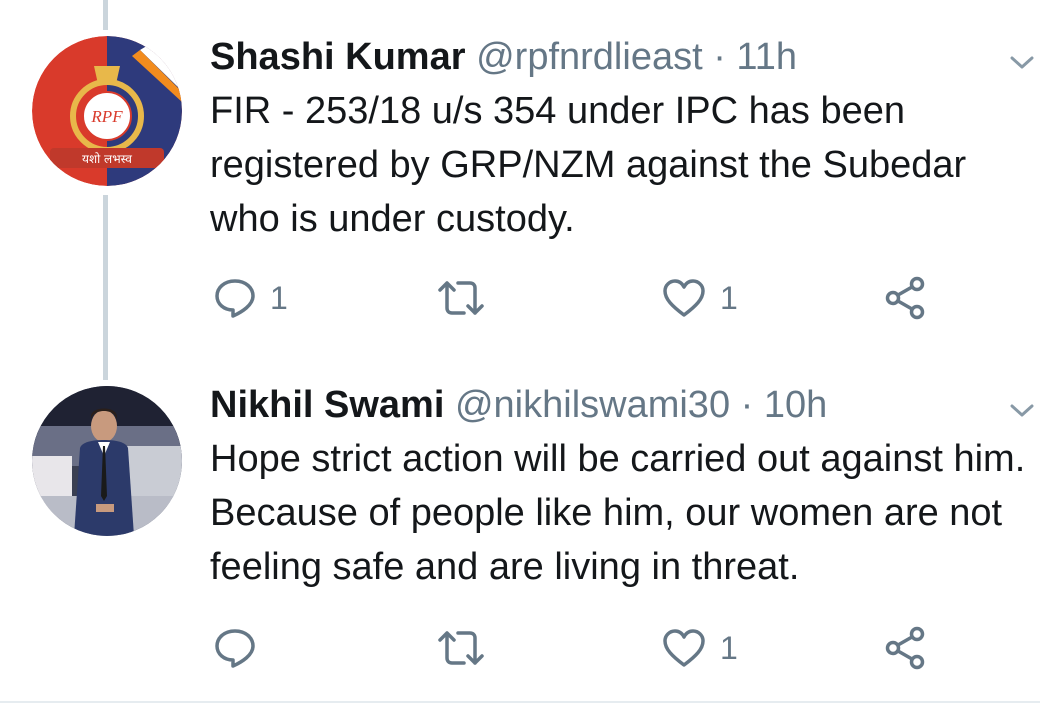  I want to click on author-name: Shashi Kumar, so click(338, 57).